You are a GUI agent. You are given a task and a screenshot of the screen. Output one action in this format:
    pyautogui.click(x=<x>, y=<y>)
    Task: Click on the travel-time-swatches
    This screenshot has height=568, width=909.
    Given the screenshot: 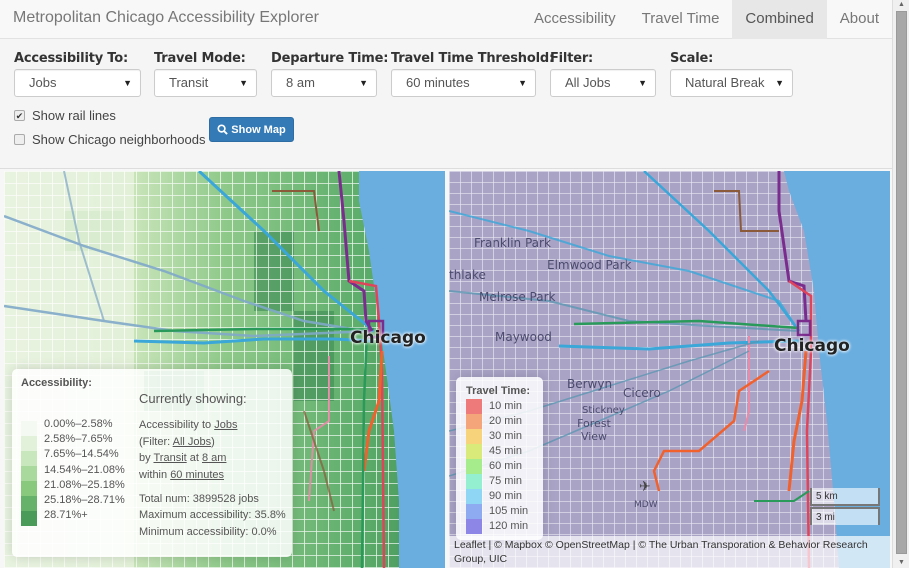 What is the action you would take?
    pyautogui.click(x=474, y=466)
    